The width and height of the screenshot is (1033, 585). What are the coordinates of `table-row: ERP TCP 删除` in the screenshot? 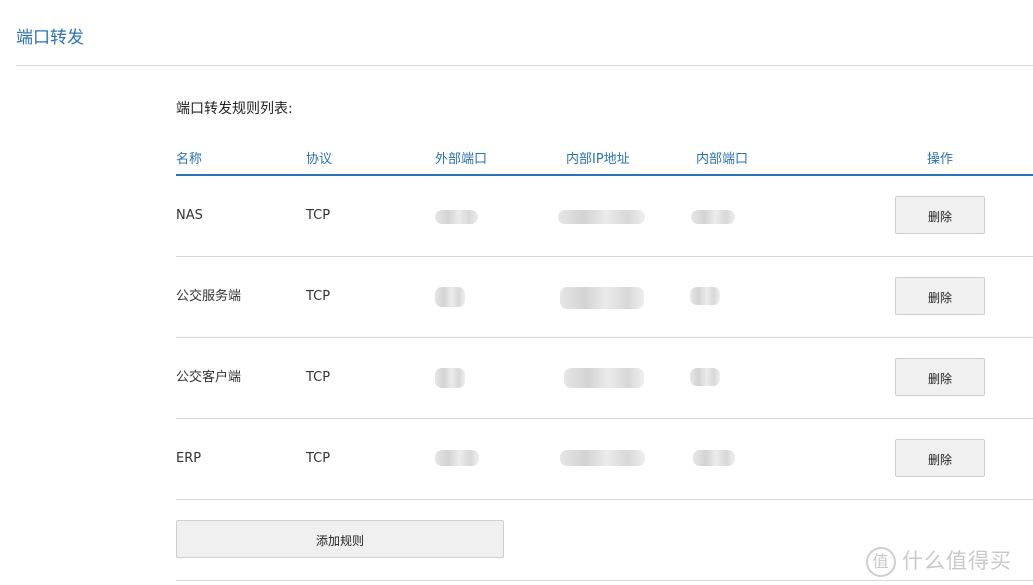 It's located at (604, 459).